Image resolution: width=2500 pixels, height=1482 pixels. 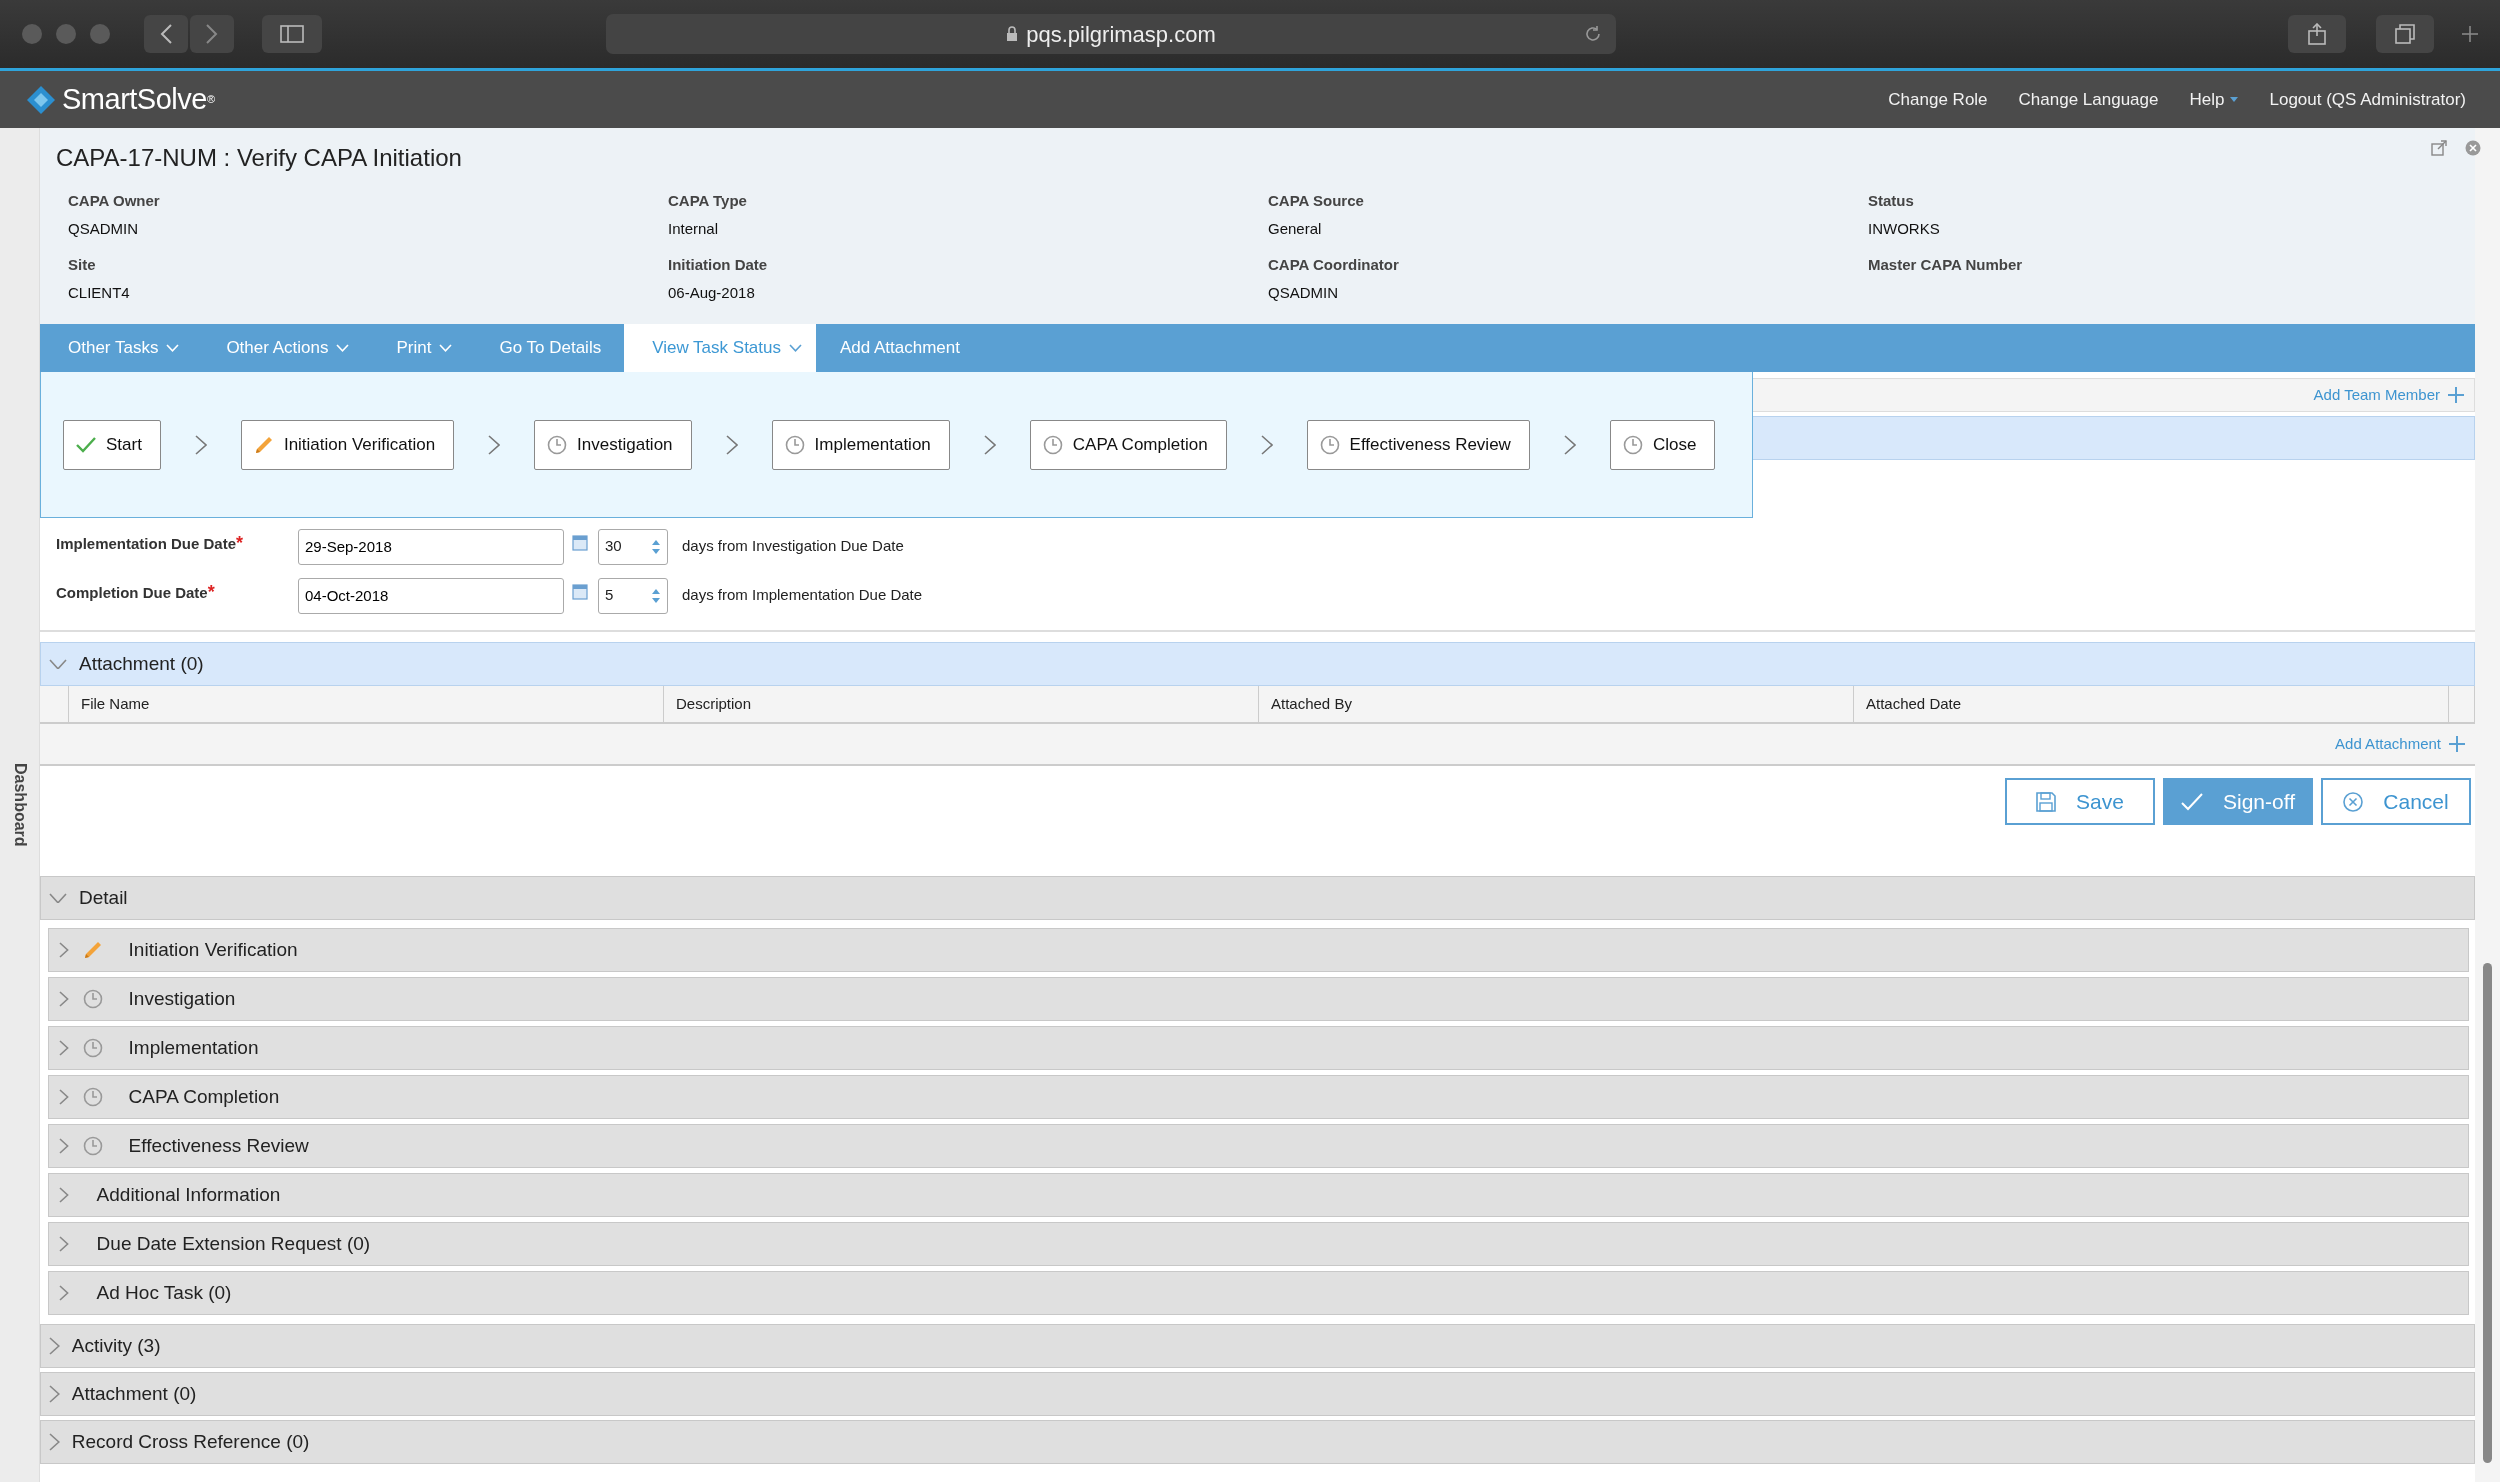 I want to click on section-item: Initiation Verification, so click(x=1258, y=950).